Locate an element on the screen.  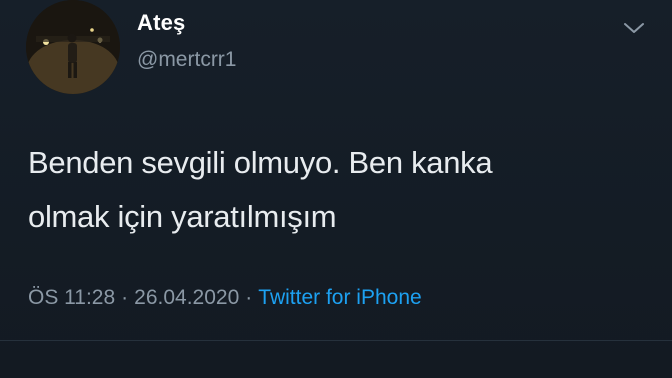
tweet-text-line-2: olmak için yaratılmışım is located at coordinates (182, 216).